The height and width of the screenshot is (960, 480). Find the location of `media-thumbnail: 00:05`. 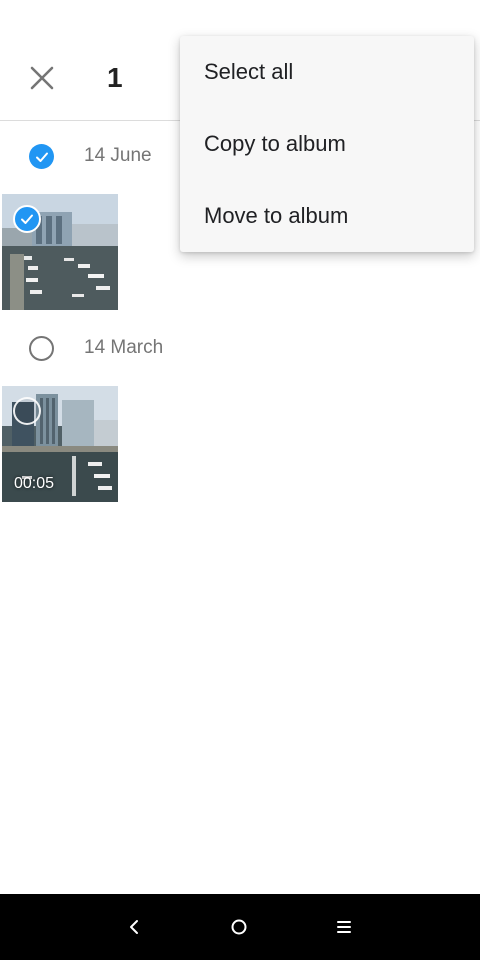

media-thumbnail: 00:05 is located at coordinates (60, 444).